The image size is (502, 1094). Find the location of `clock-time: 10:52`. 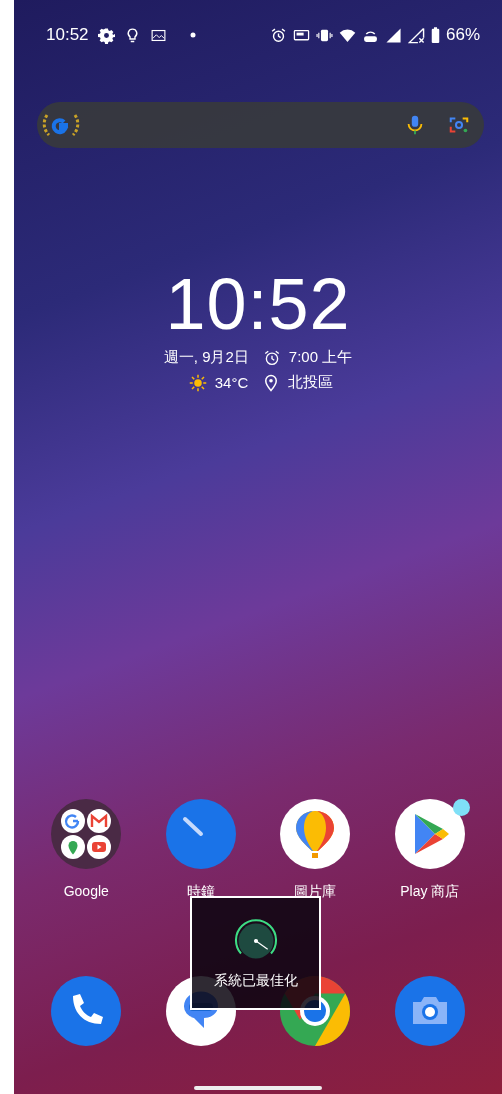

clock-time: 10:52 is located at coordinates (258, 304).